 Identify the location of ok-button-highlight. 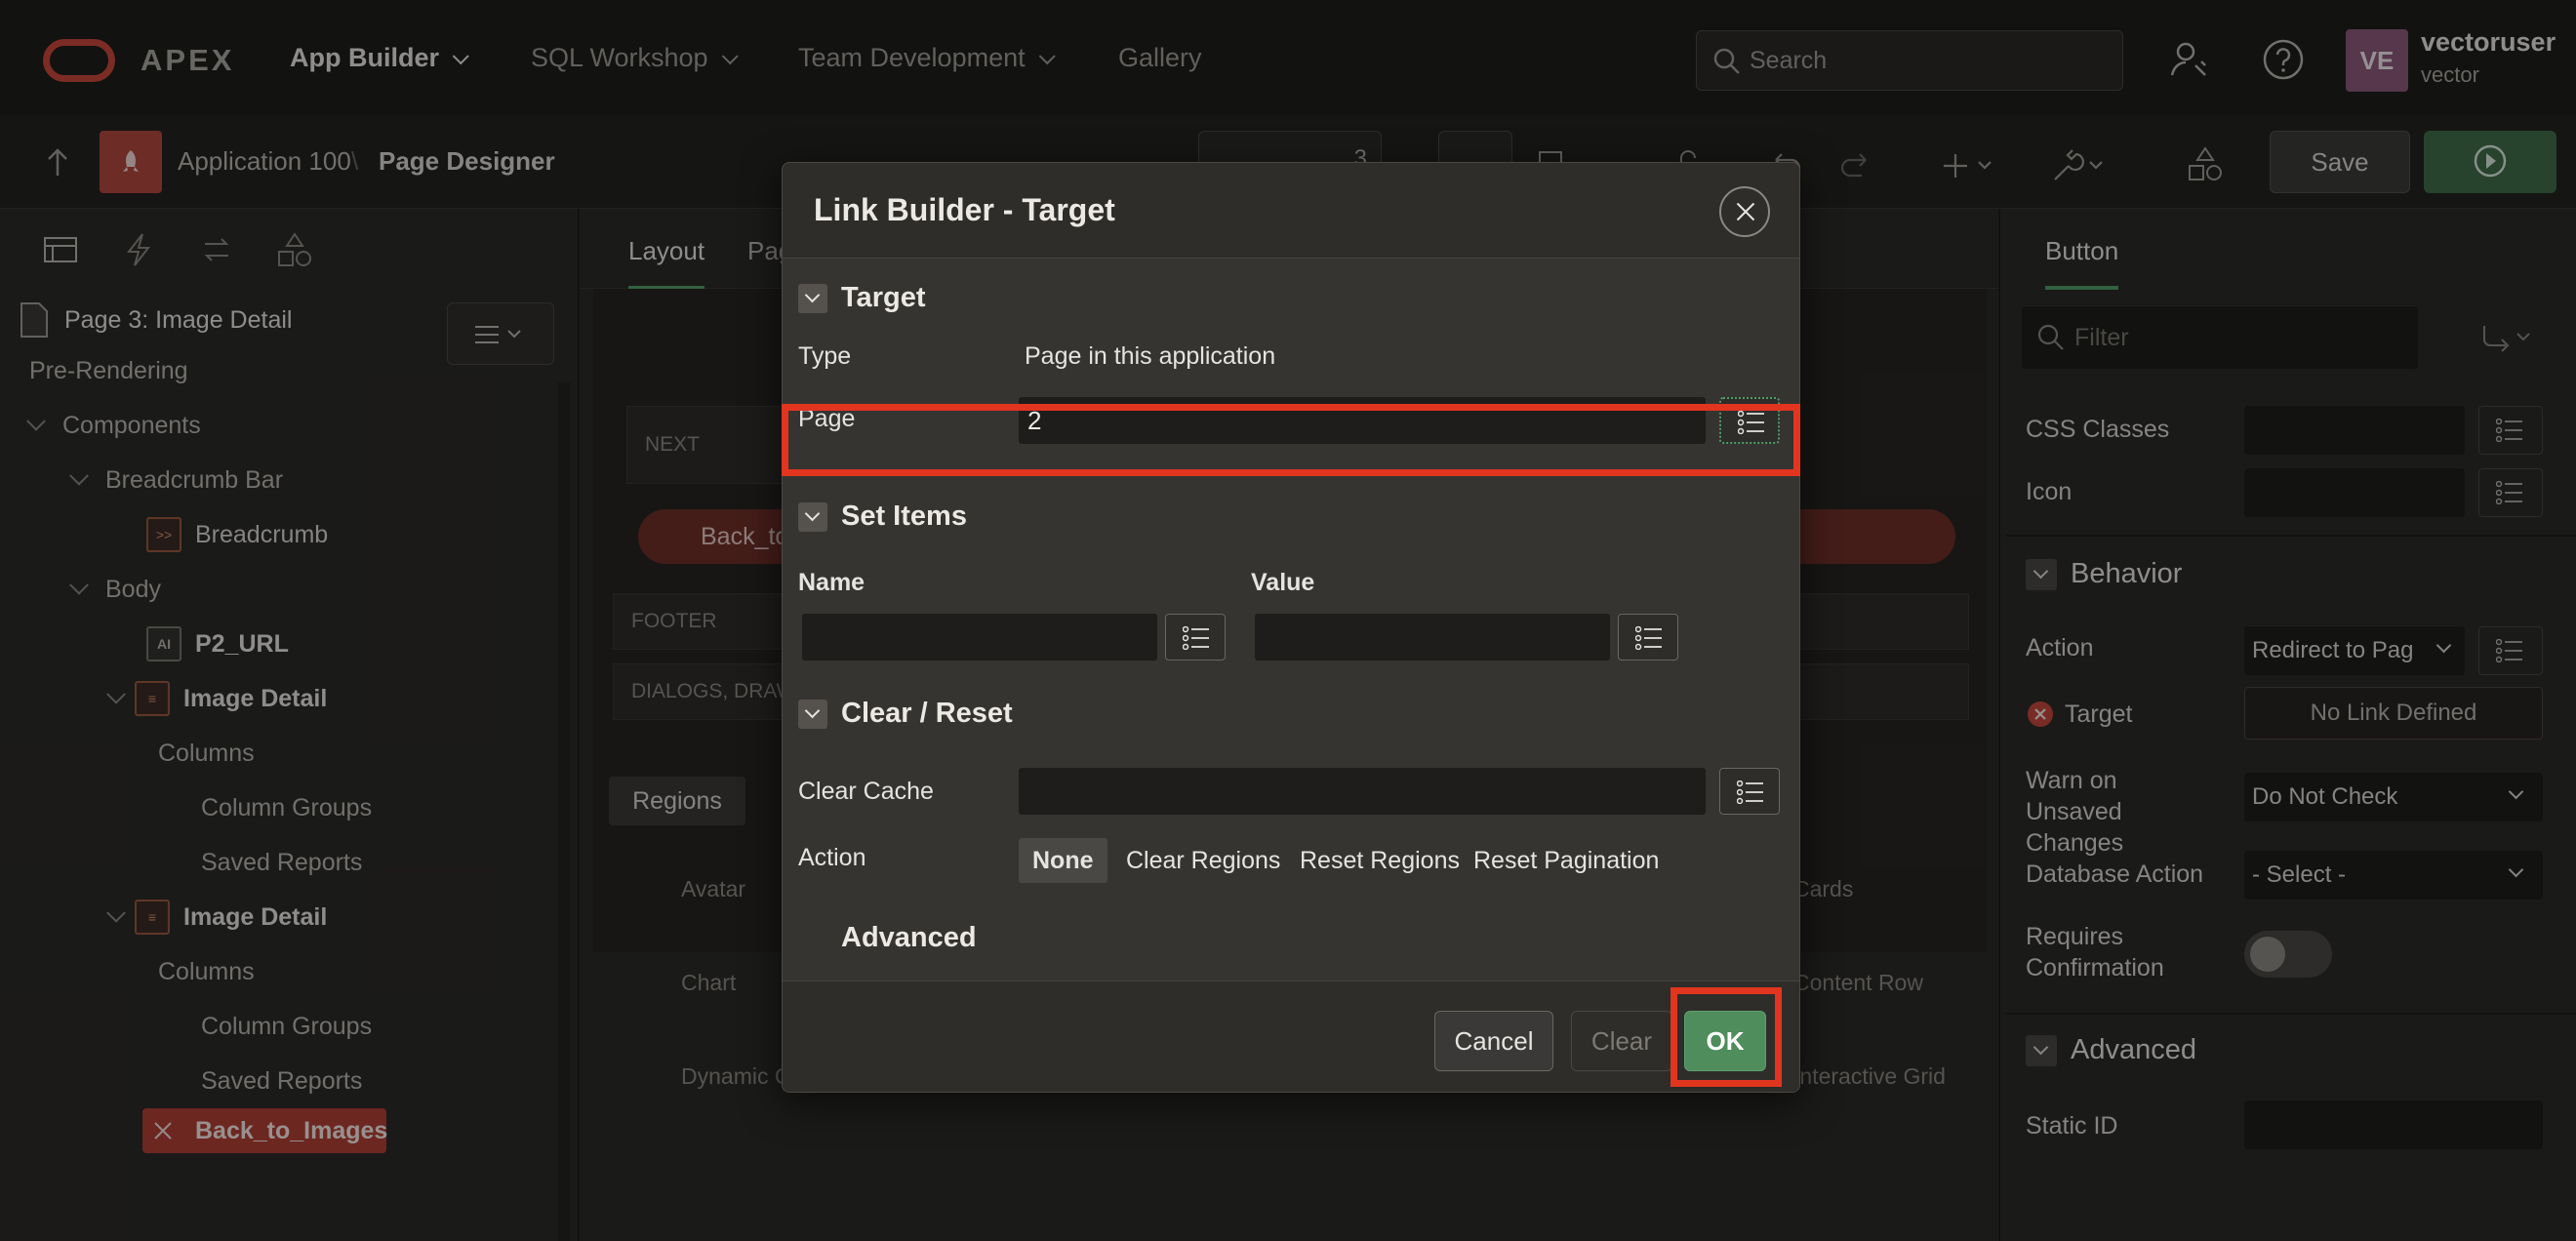
(1726, 1037).